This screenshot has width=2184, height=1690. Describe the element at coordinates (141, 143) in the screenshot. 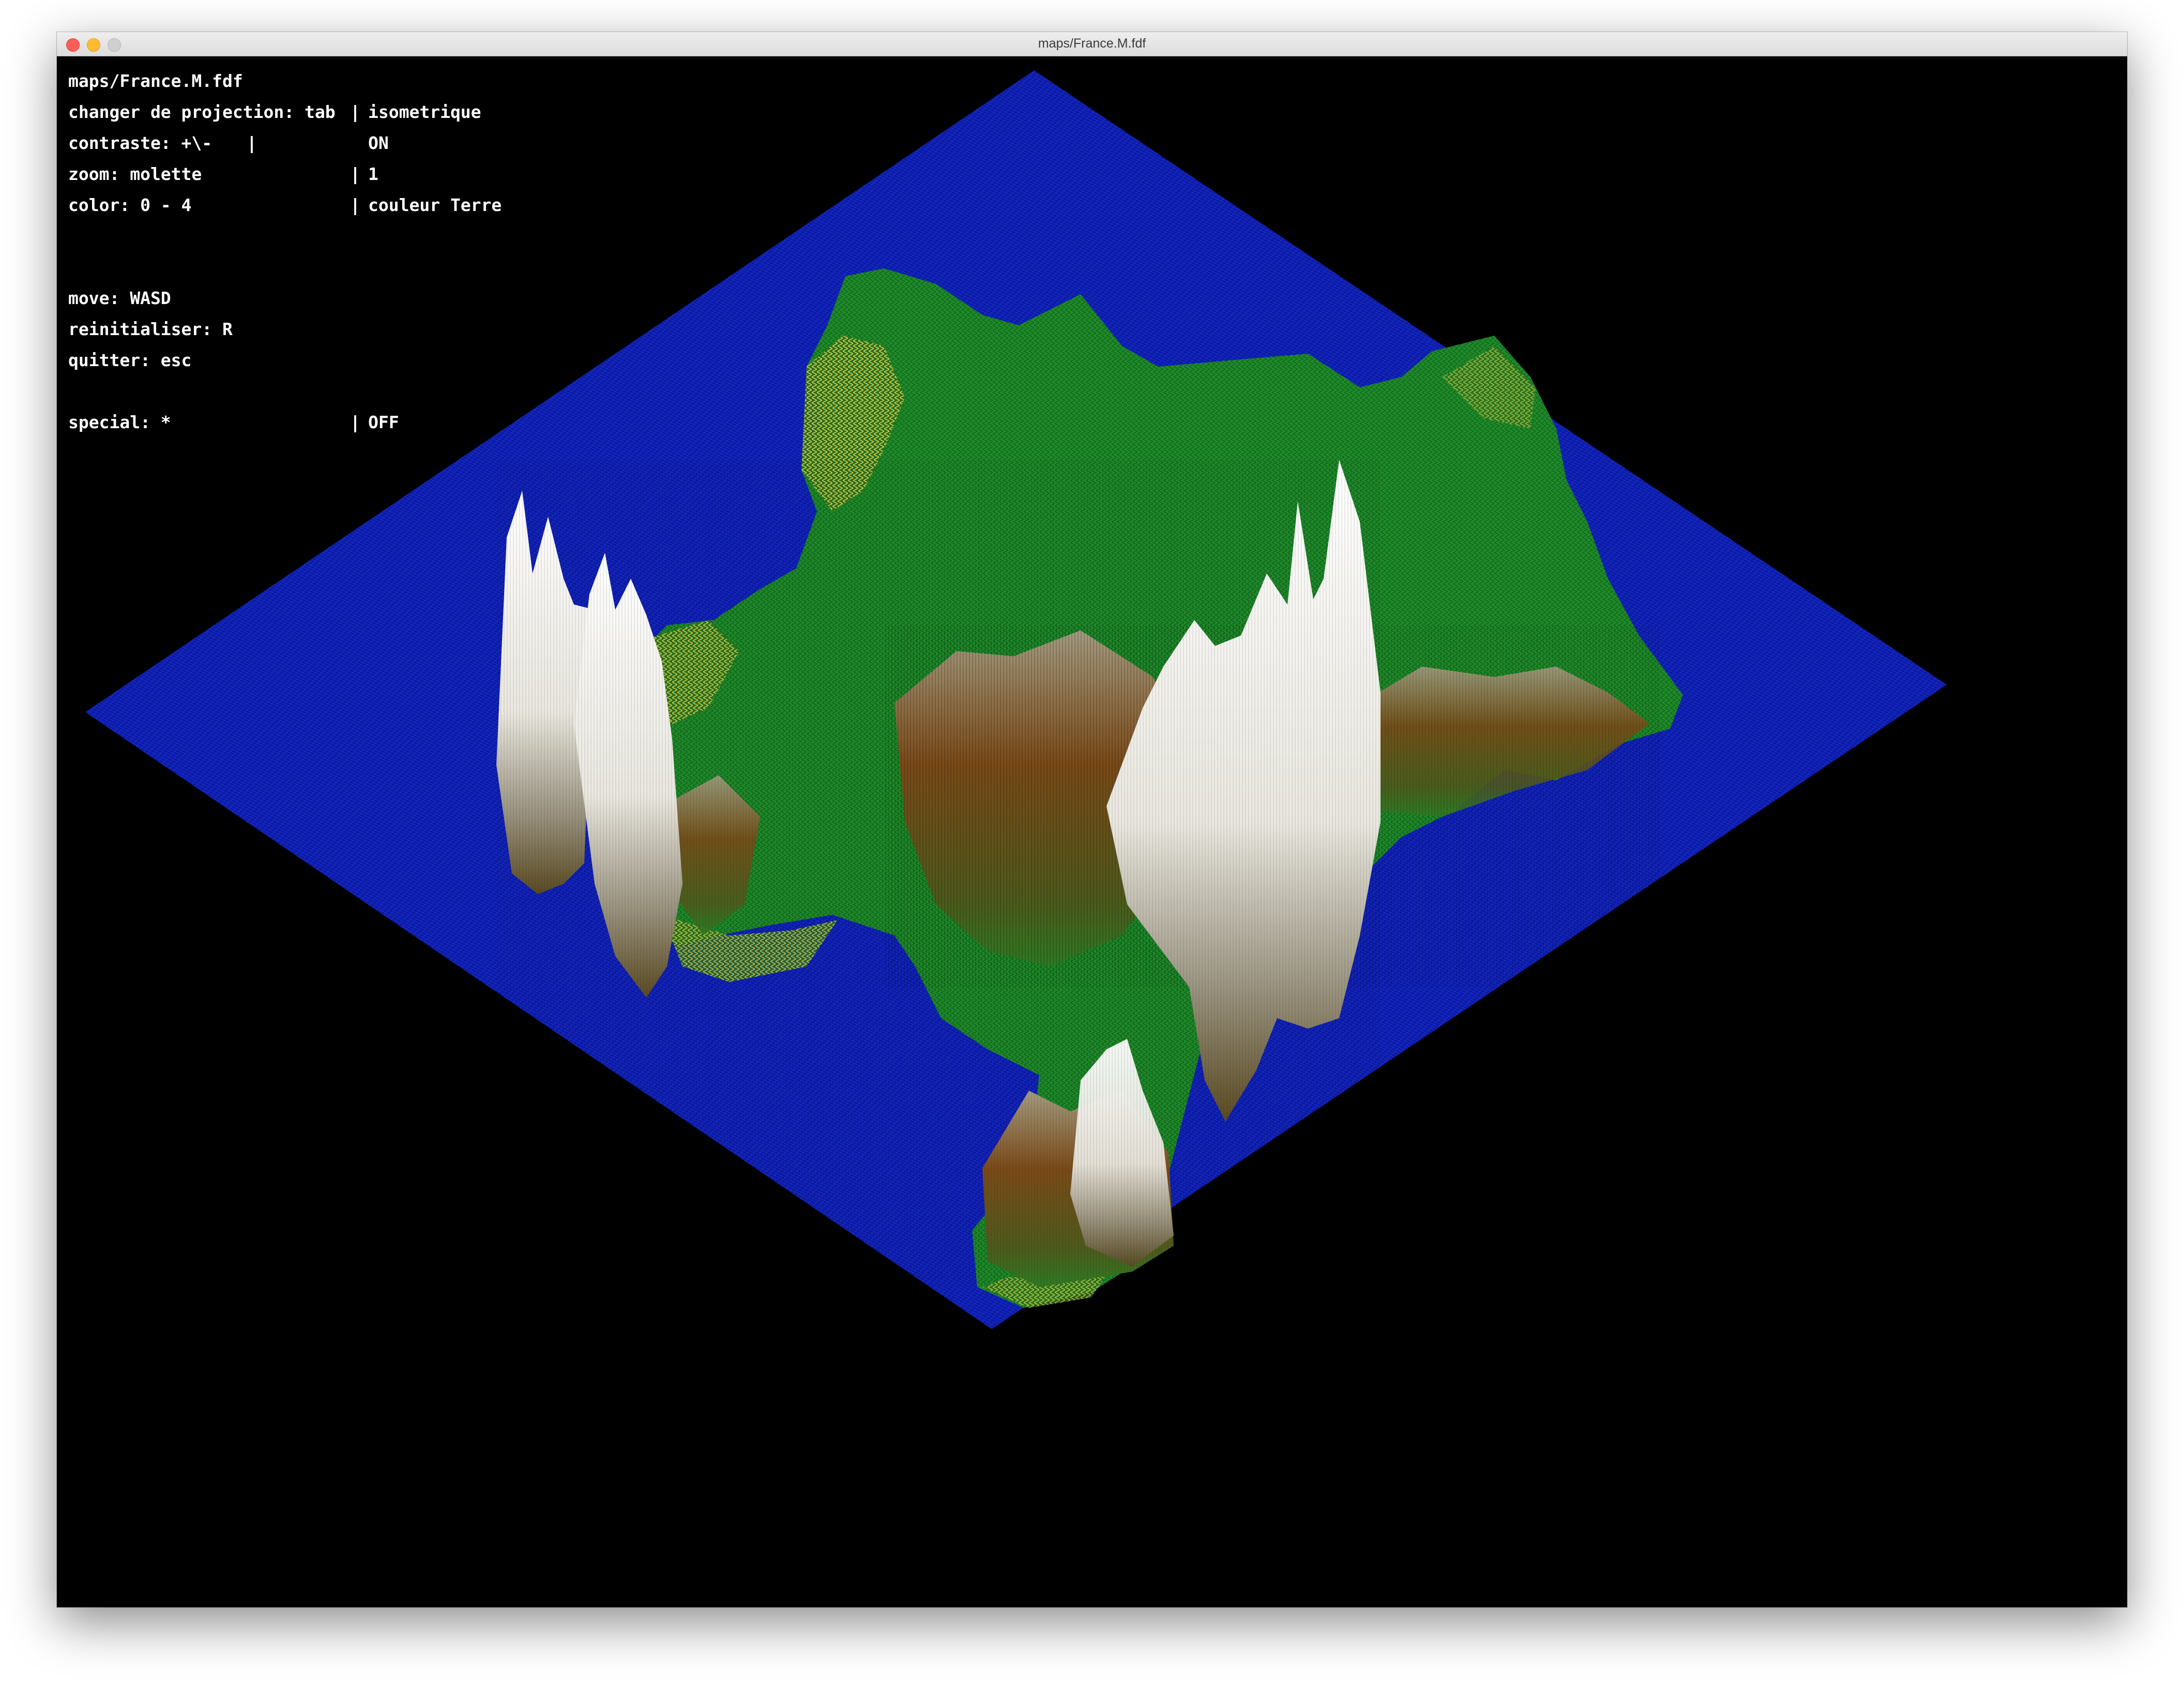

I see `hud-contrast-label: contraste: +\-` at that location.